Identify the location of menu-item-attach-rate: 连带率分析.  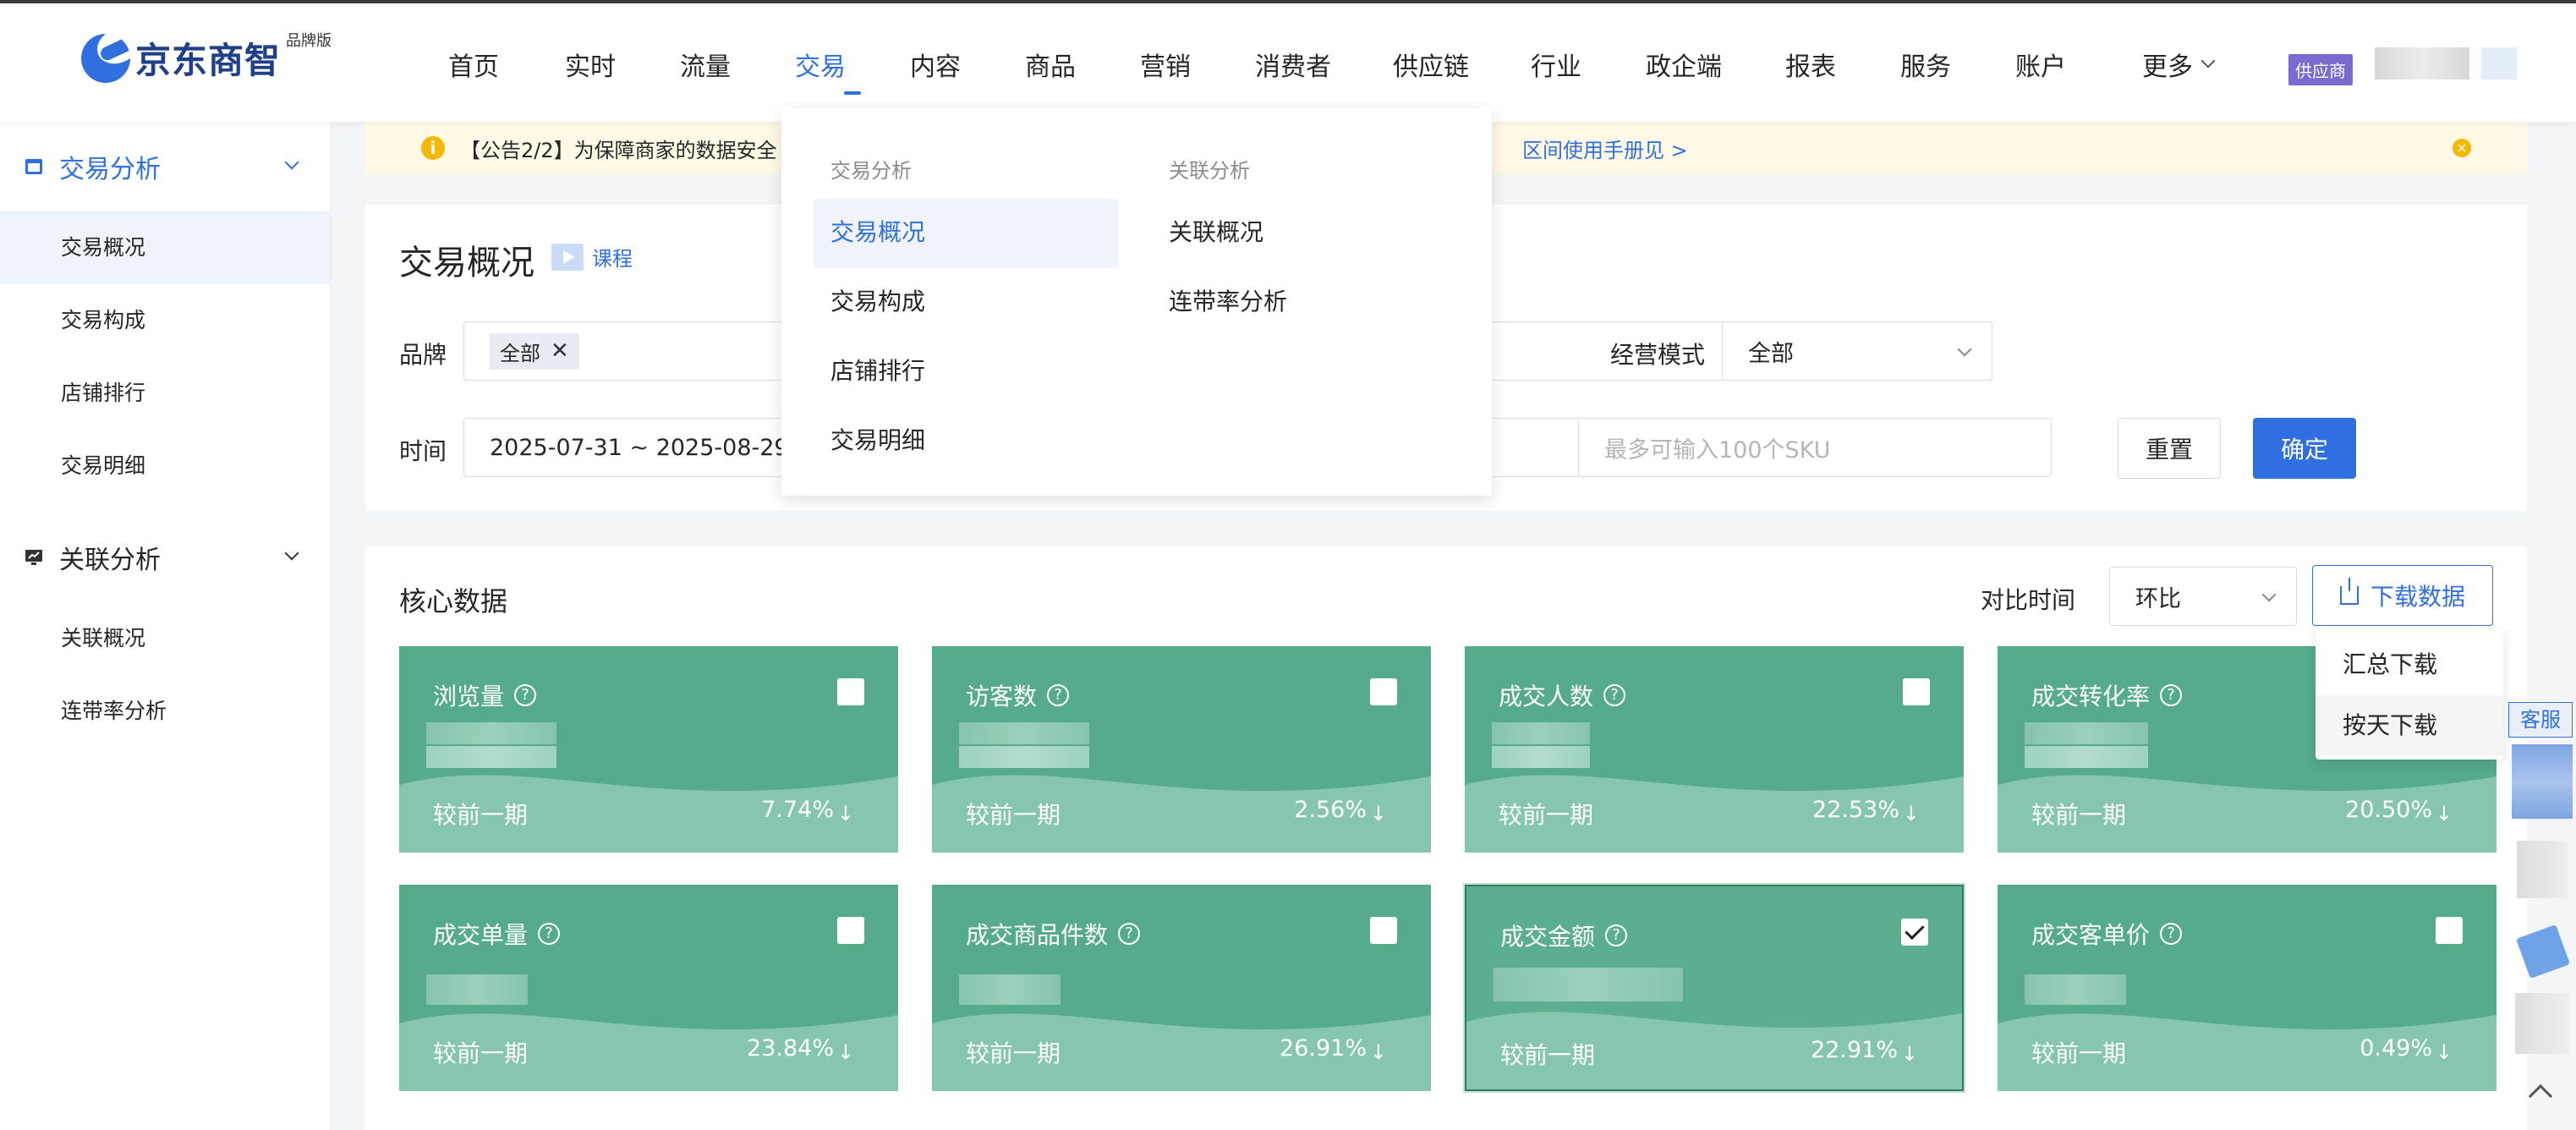
(1304, 302).